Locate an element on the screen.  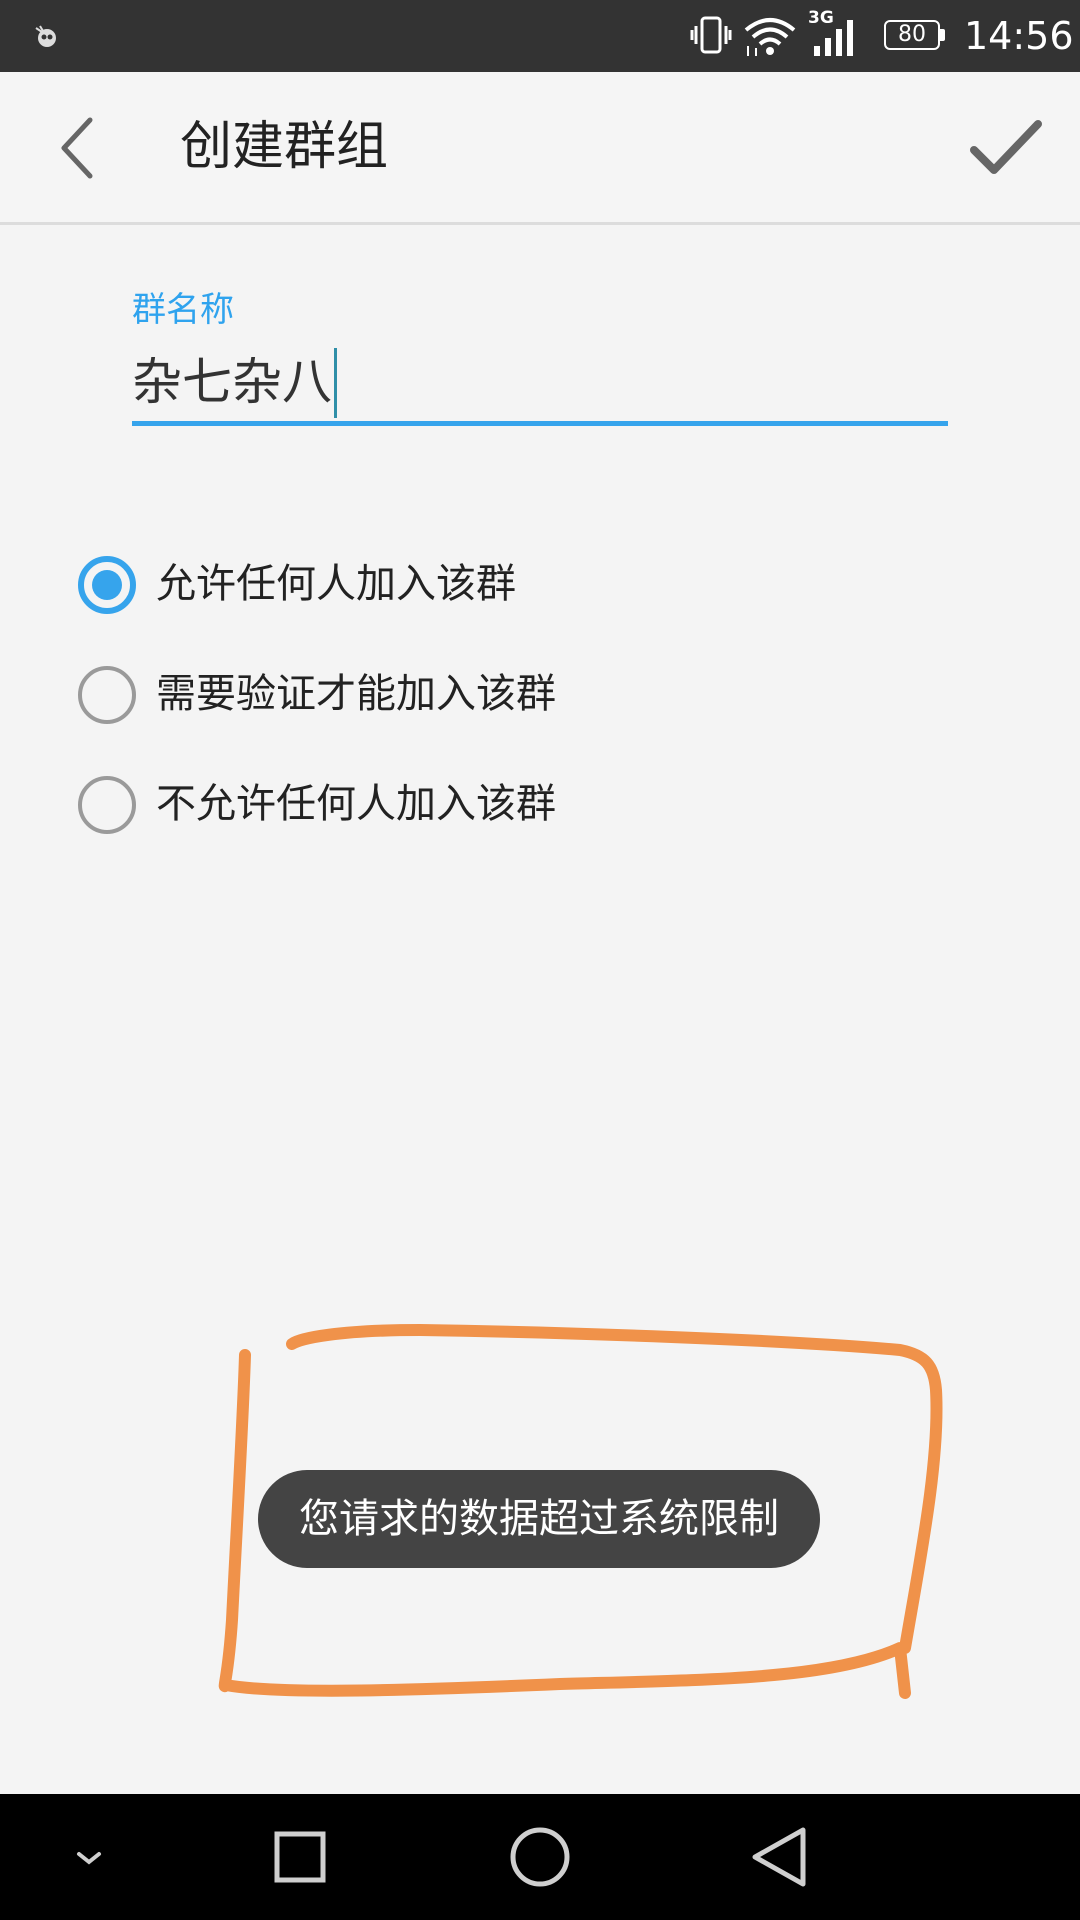
home-circle-icon is located at coordinates (540, 1857).